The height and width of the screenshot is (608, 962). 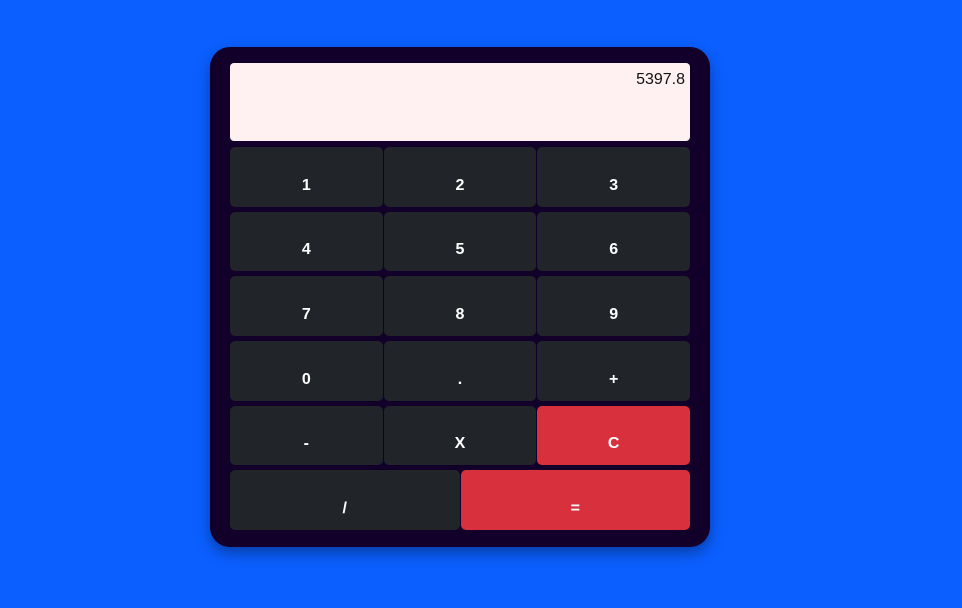 I want to click on key-4: 4, so click(x=306, y=241).